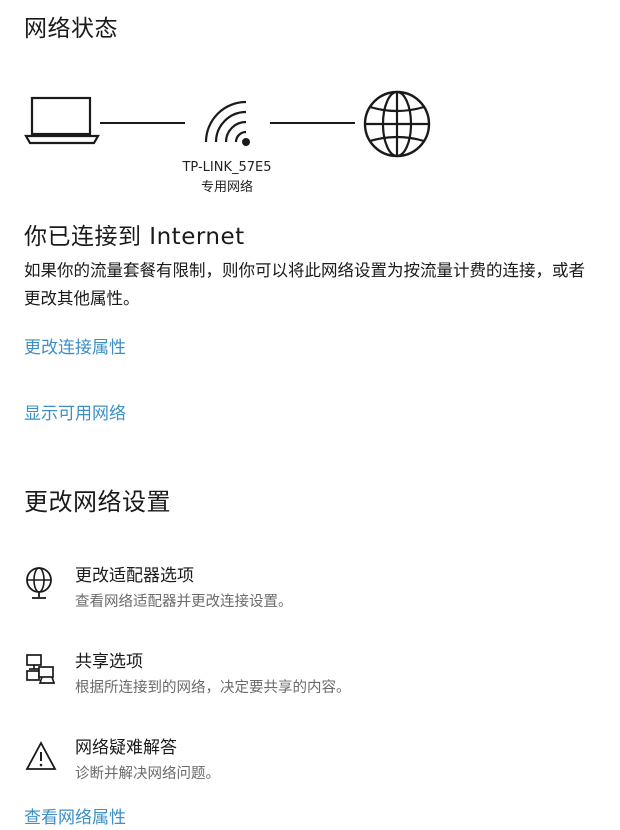  Describe the element at coordinates (312, 123) in the screenshot. I see `connection-line-right` at that location.